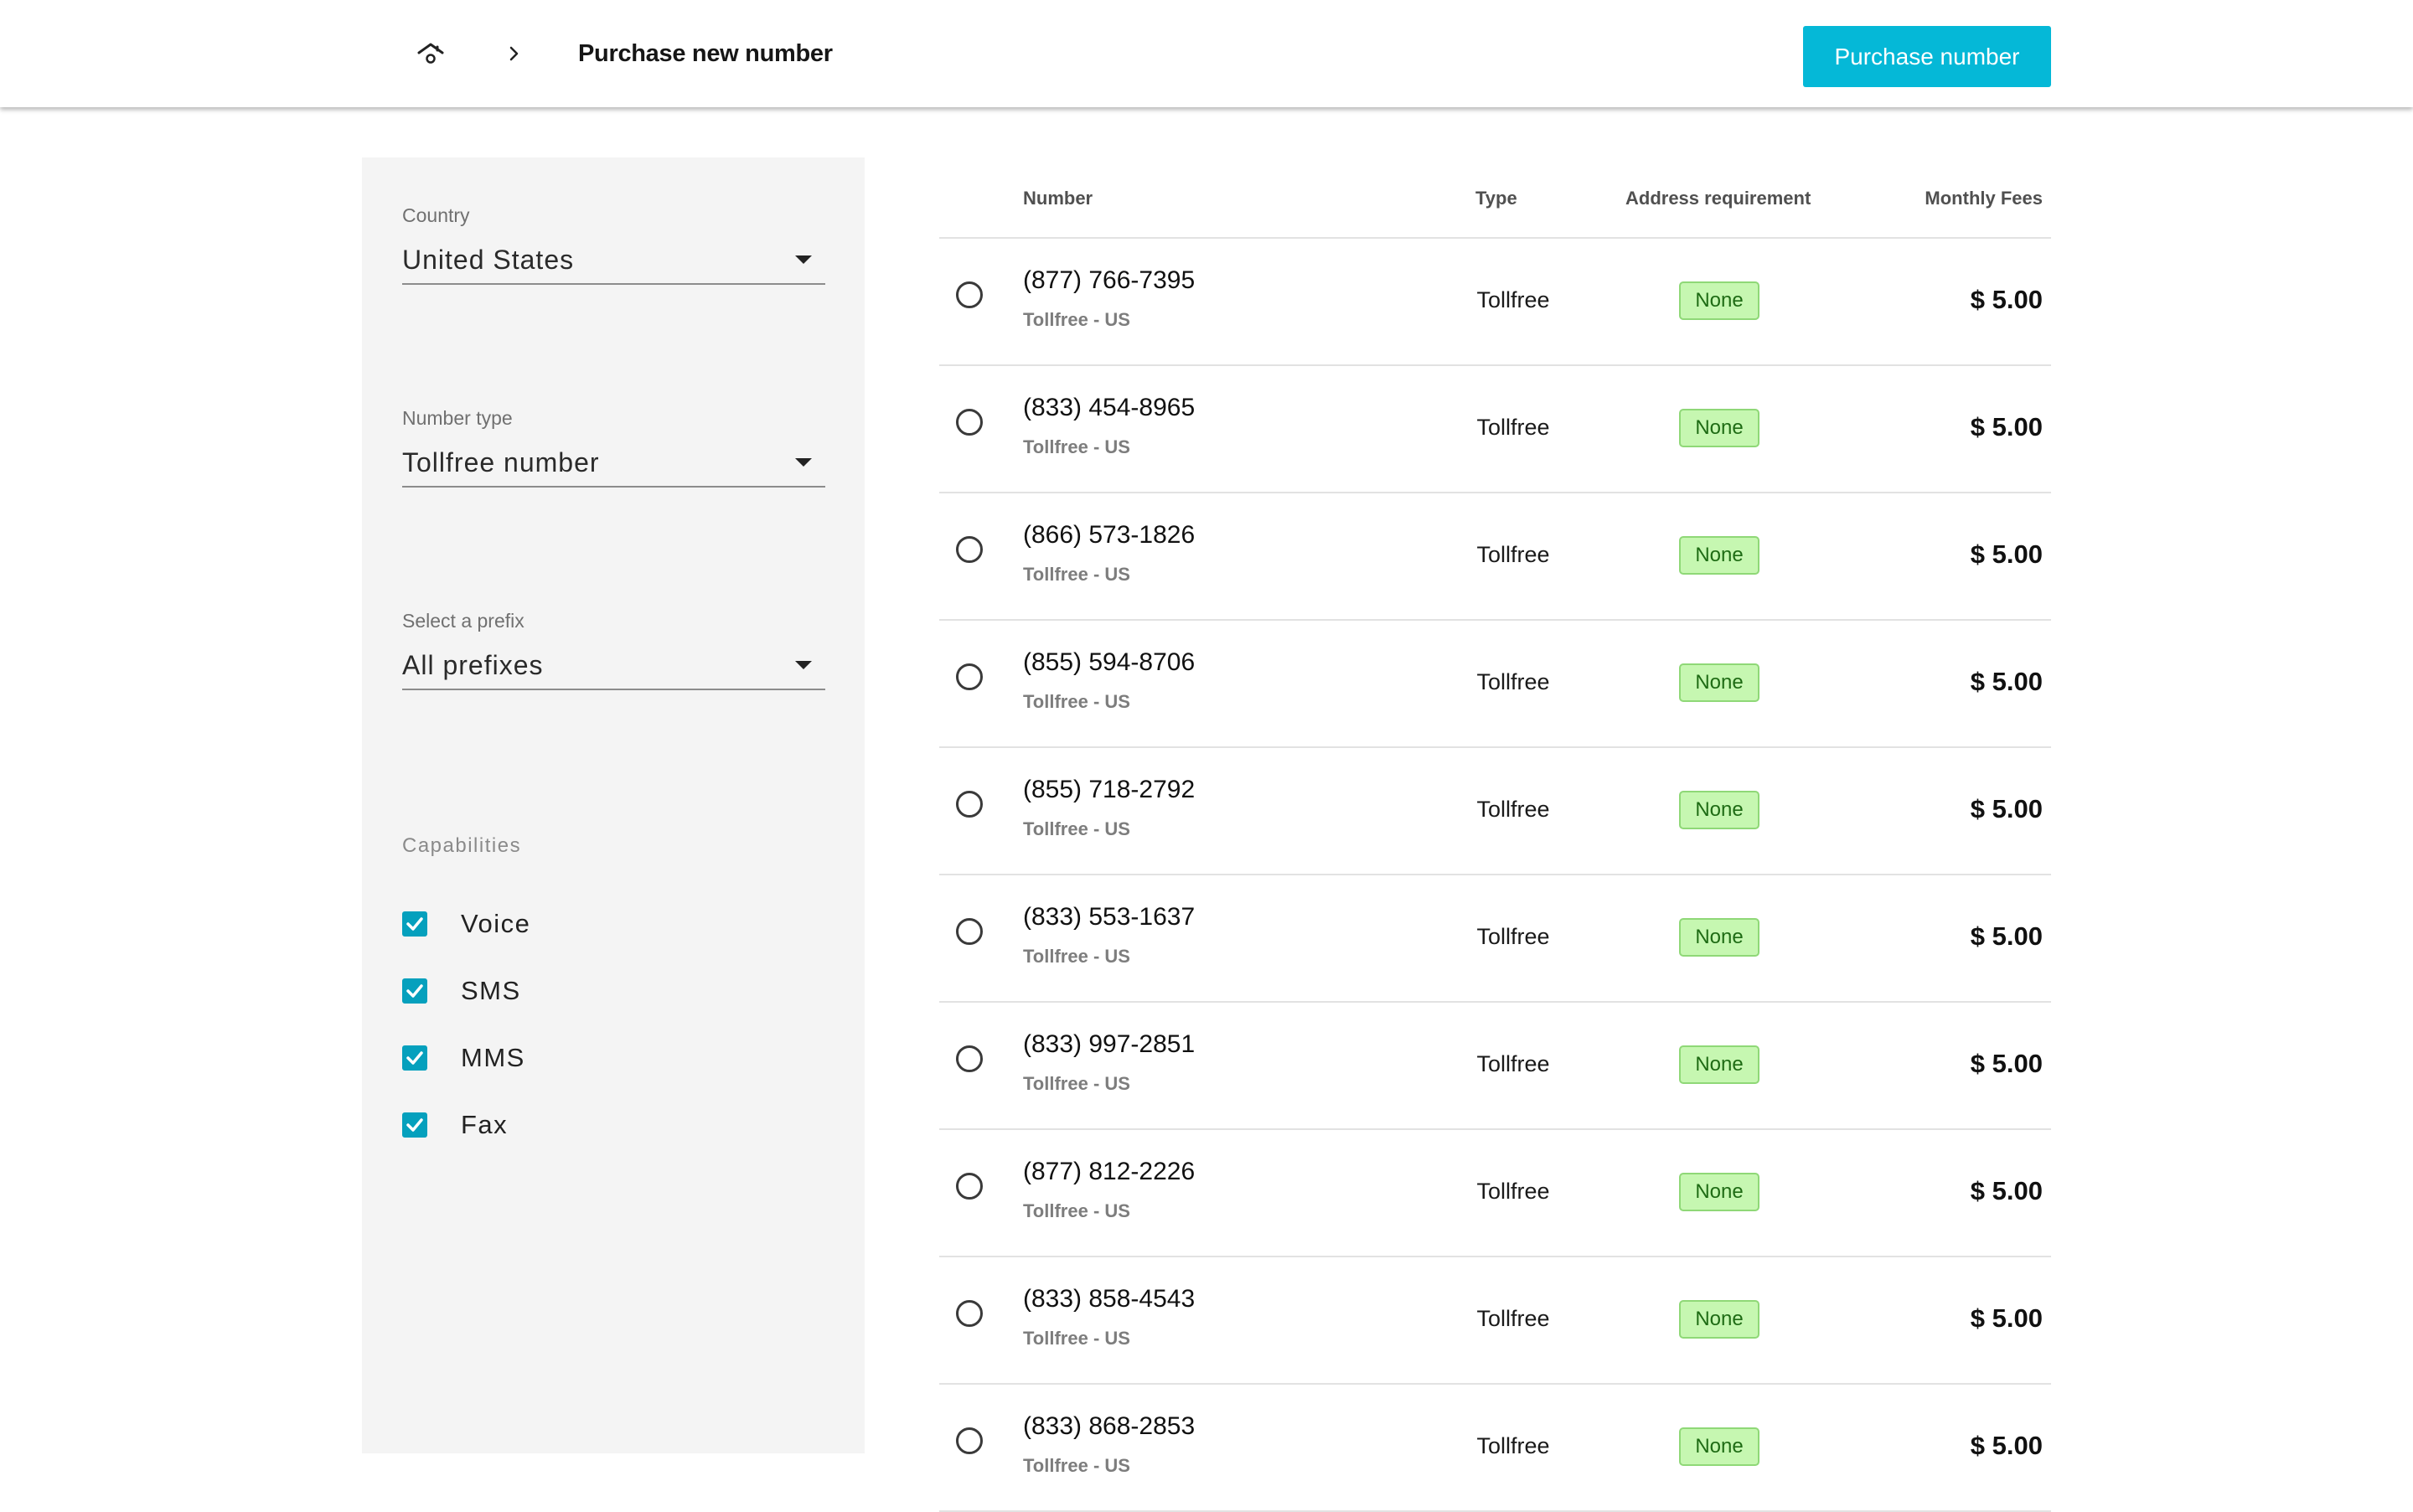 This screenshot has height=1512, width=2413. Describe the element at coordinates (462, 845) in the screenshot. I see `capabilities-title: Capabilities` at that location.